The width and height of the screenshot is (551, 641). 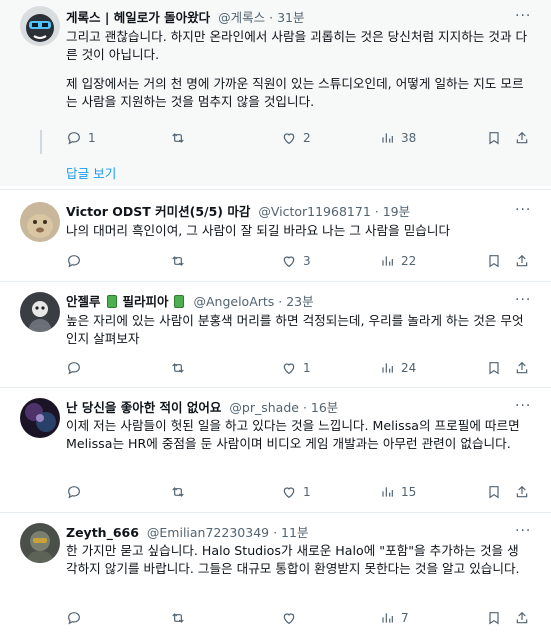 What do you see at coordinates (143, 407) in the screenshot?
I see `display-name: 난 당신을 좋아한 적이 없어요` at bounding box center [143, 407].